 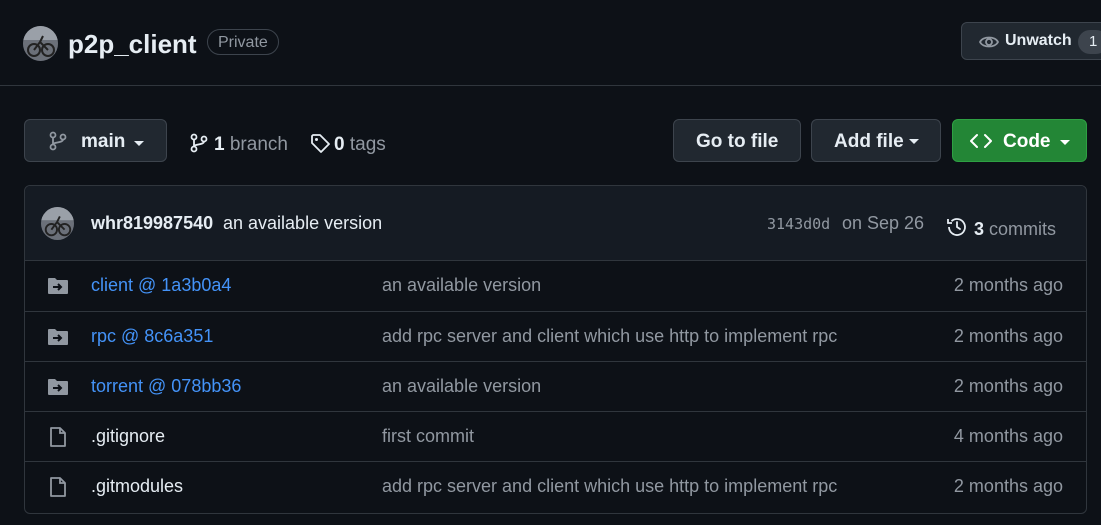 I want to click on code-label: Code, so click(x=1027, y=141).